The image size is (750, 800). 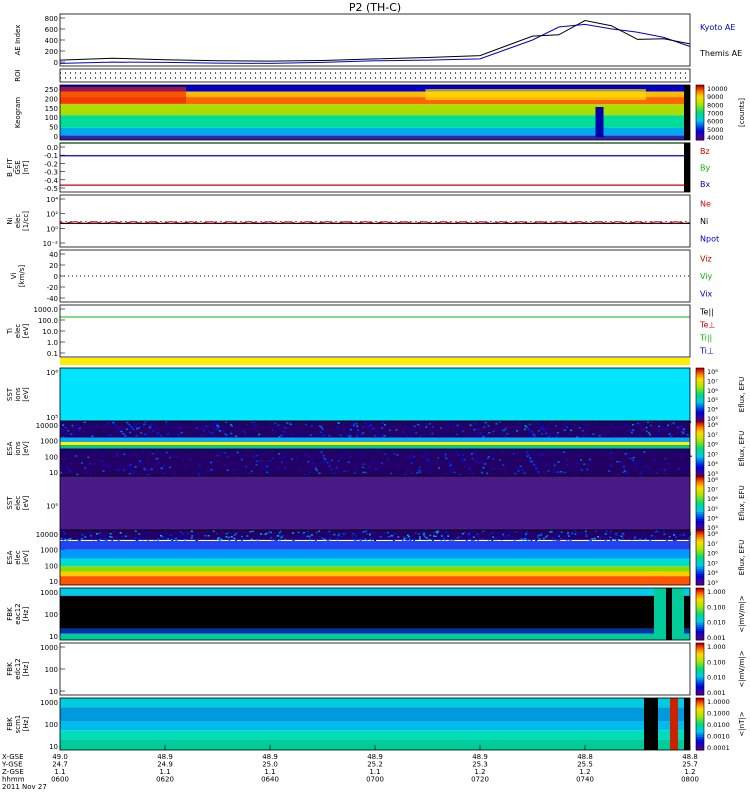 What do you see at coordinates (18, 112) in the screenshot?
I see `panel-ylabel-keogram: Keogram` at bounding box center [18, 112].